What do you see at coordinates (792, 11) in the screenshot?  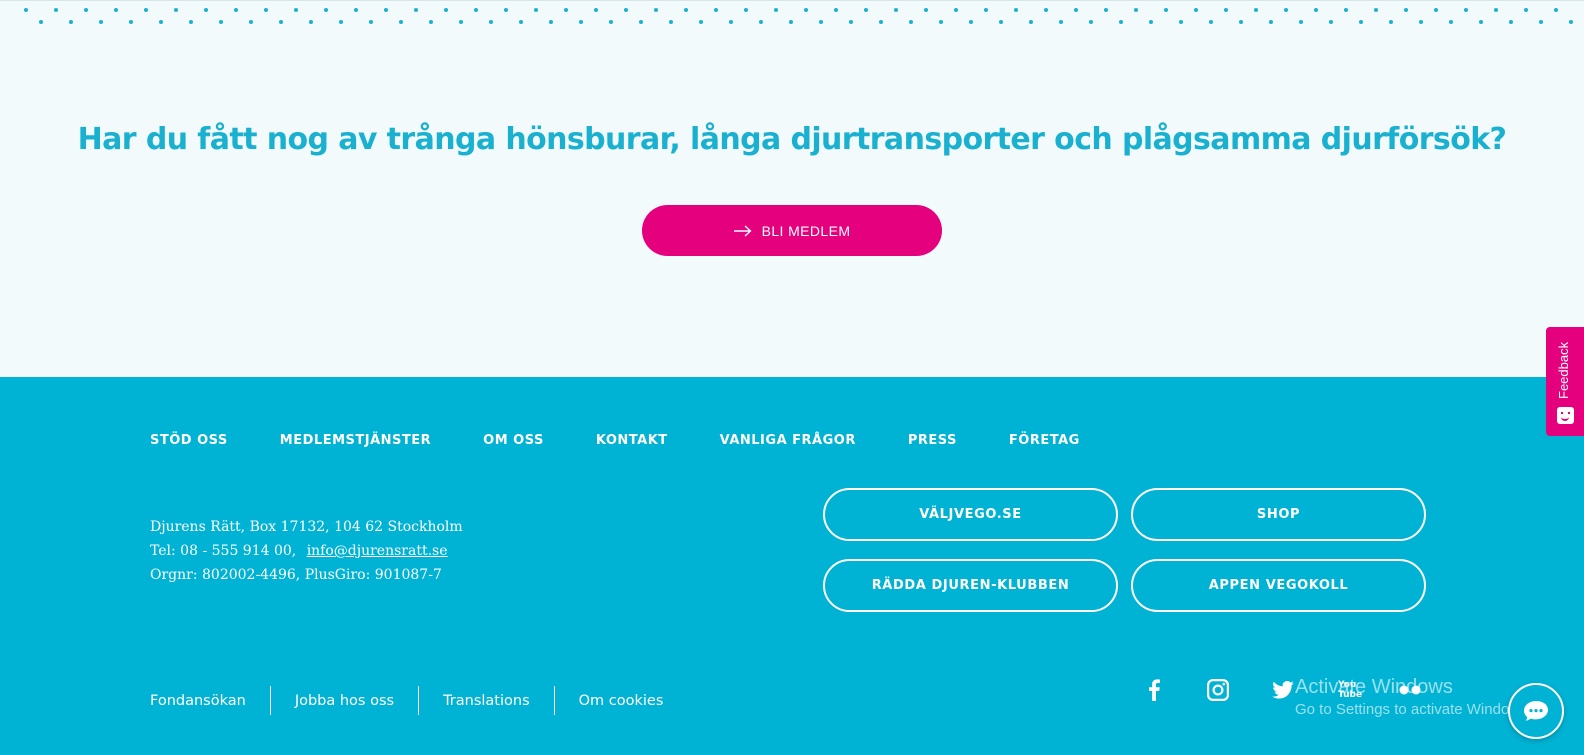 I see `dots-decoration-top` at bounding box center [792, 11].